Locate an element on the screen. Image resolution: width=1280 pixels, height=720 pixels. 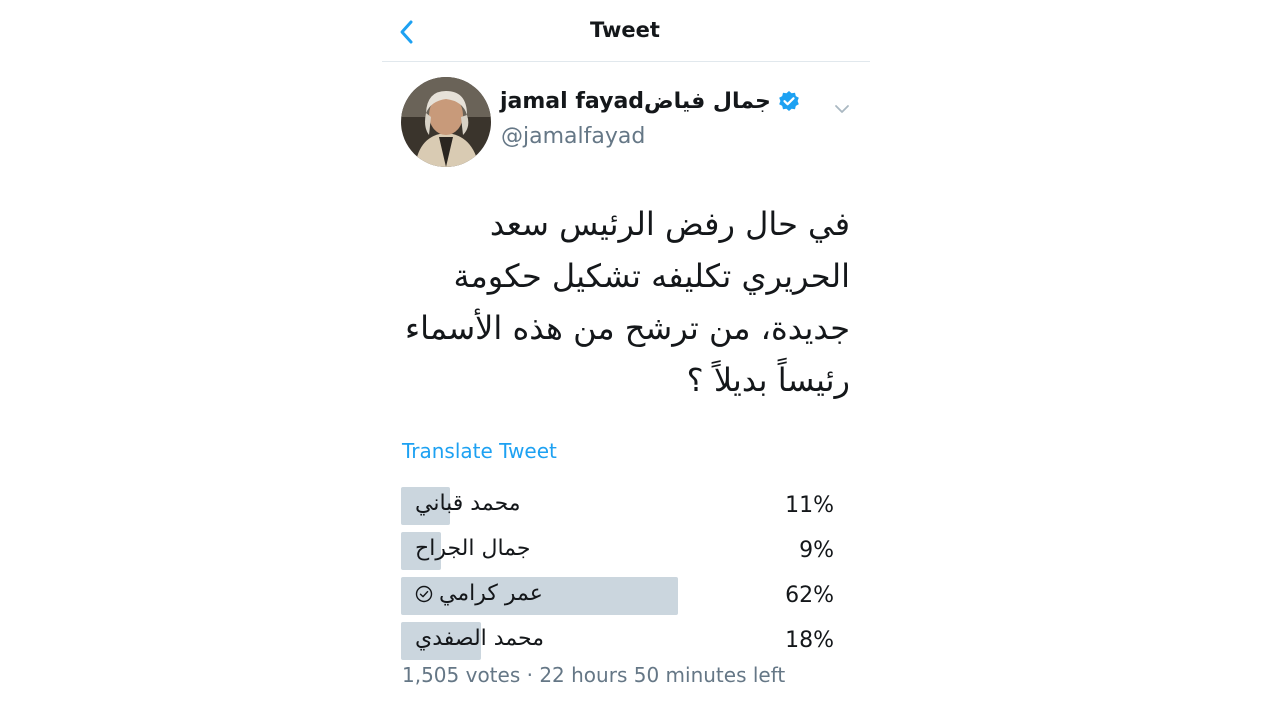
poll-option: جمال الجراح 9% is located at coordinates (617, 552).